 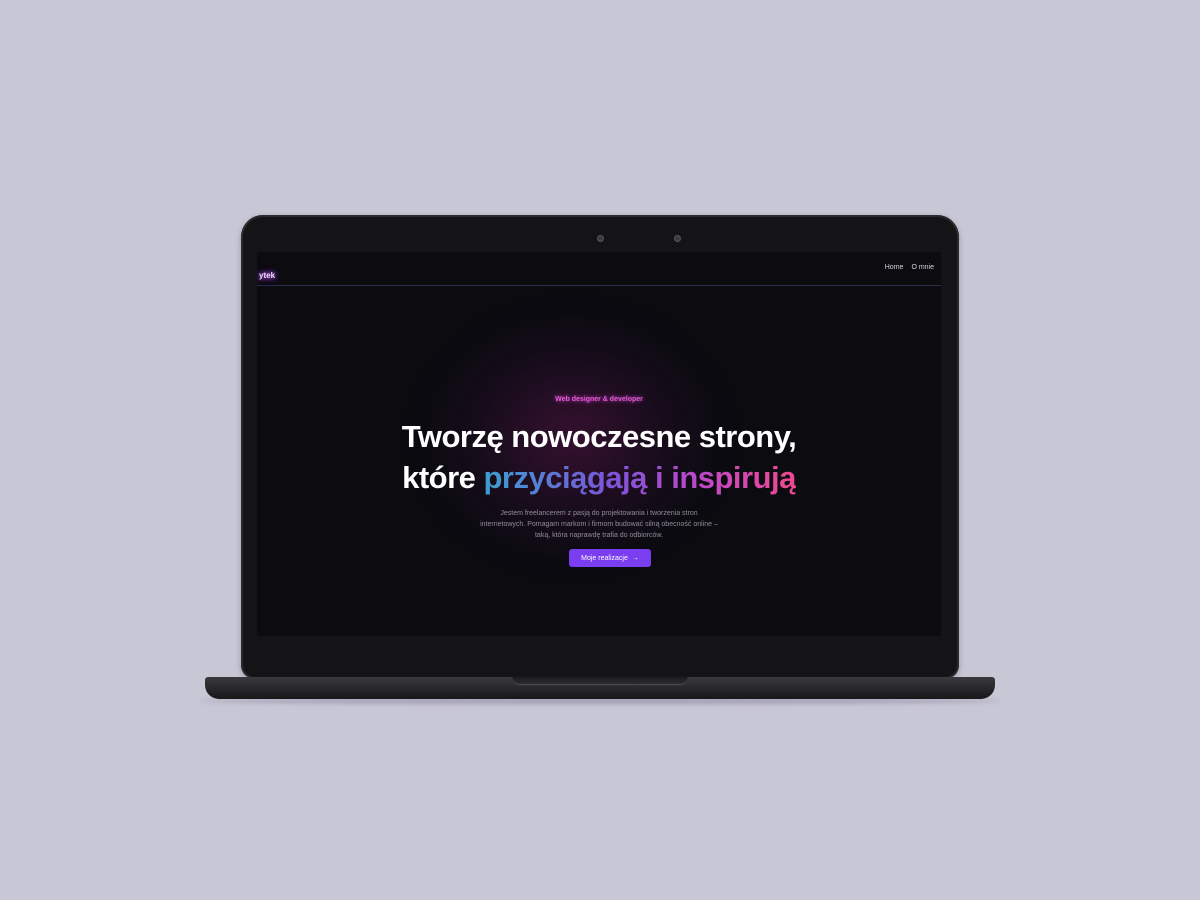 What do you see at coordinates (443, 477) in the screenshot?
I see `headline-plain-text: które` at bounding box center [443, 477].